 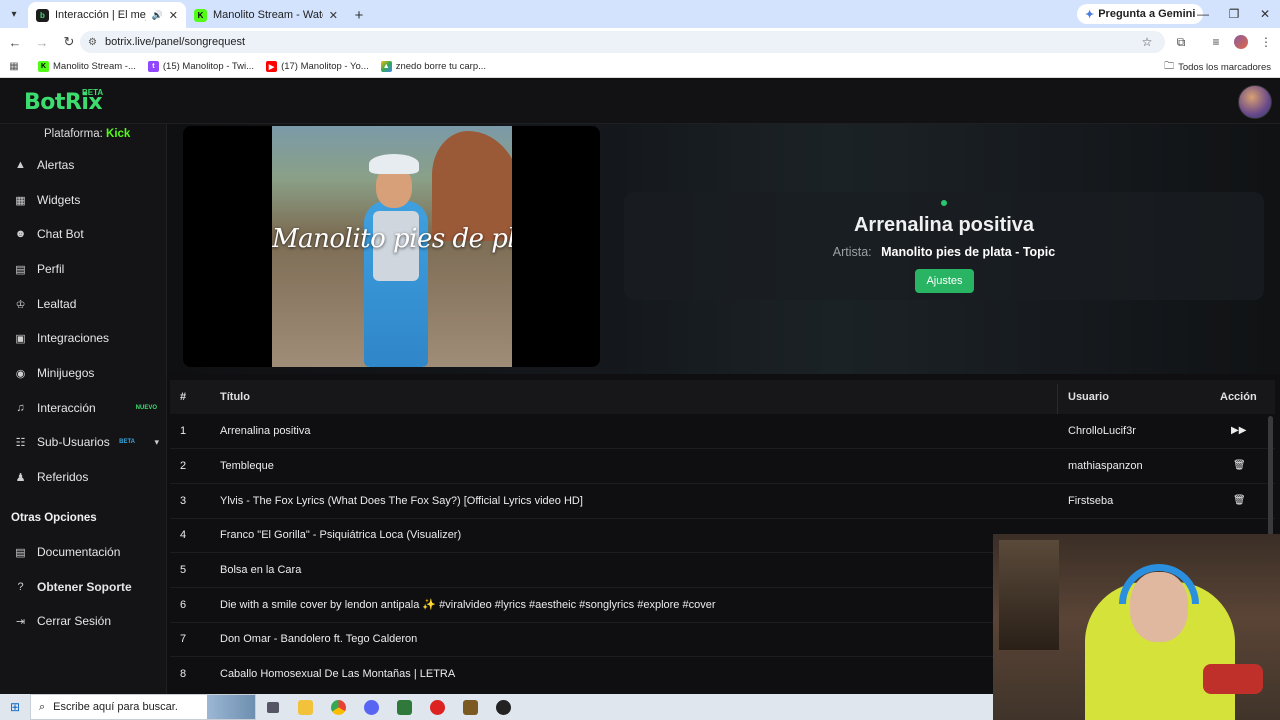 I want to click on other-options-heading: Otras Opciones, so click(x=54, y=518).